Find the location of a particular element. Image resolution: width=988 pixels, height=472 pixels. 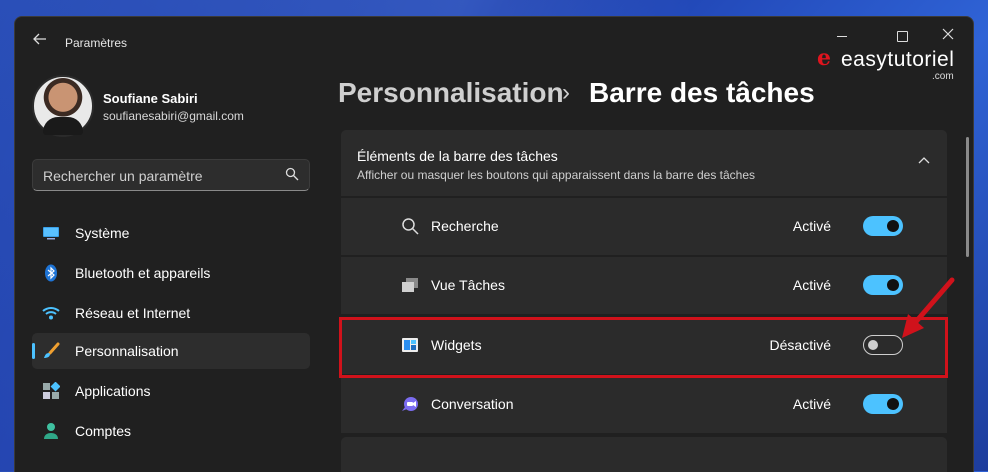

sidebar-item-label: Comptes is located at coordinates (103, 431).